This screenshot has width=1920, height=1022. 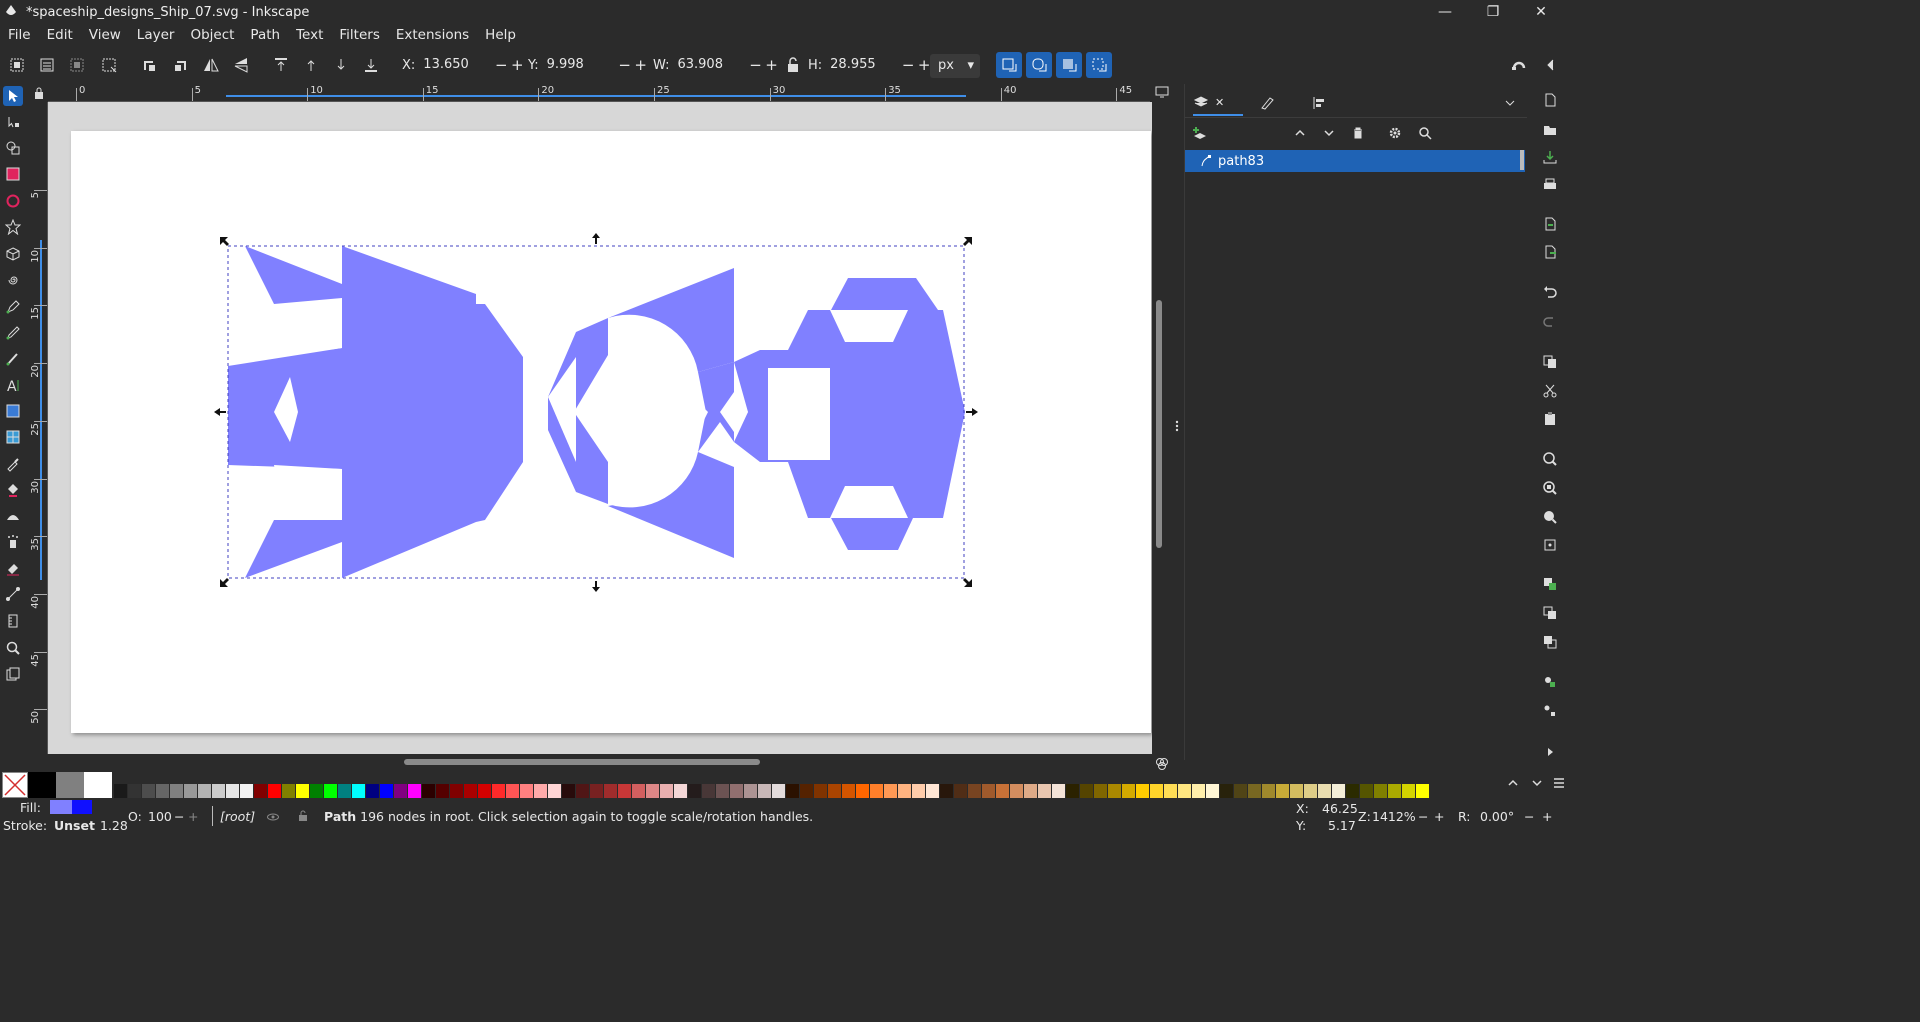 I want to click on print-icon, so click(x=1550, y=185).